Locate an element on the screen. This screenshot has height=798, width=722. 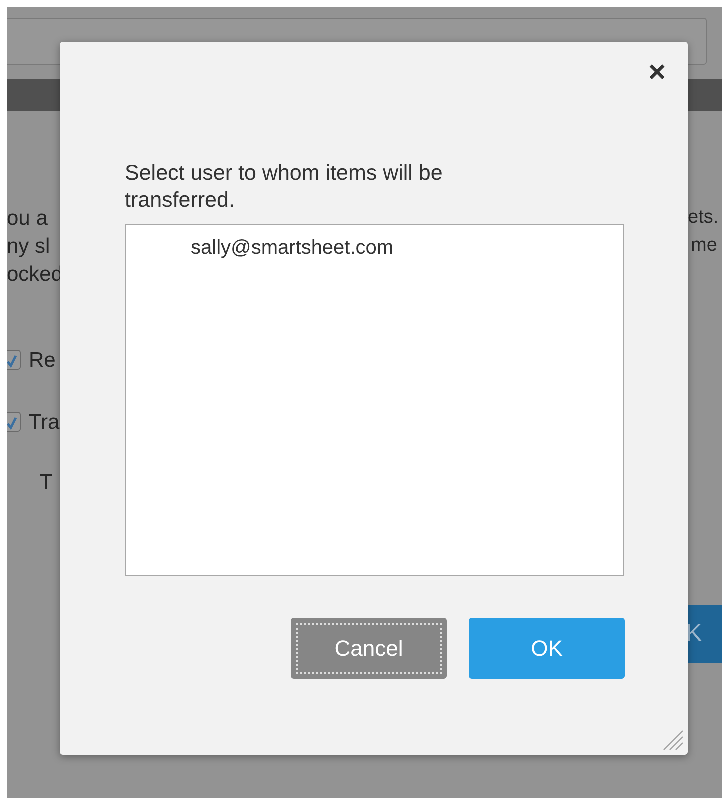
paragraph-text: ou a is located at coordinates (27, 218).